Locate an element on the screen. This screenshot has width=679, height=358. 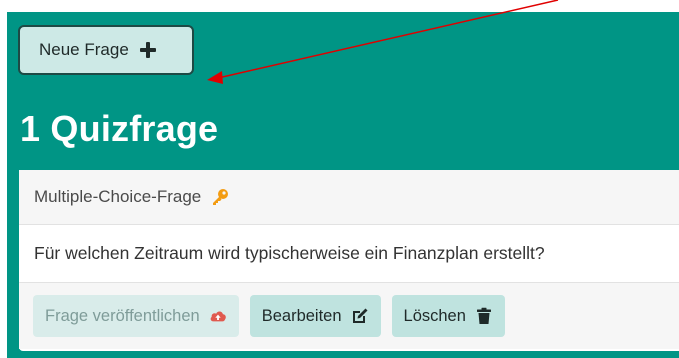
publish-question-button: Frage veröffentlichen is located at coordinates (136, 316).